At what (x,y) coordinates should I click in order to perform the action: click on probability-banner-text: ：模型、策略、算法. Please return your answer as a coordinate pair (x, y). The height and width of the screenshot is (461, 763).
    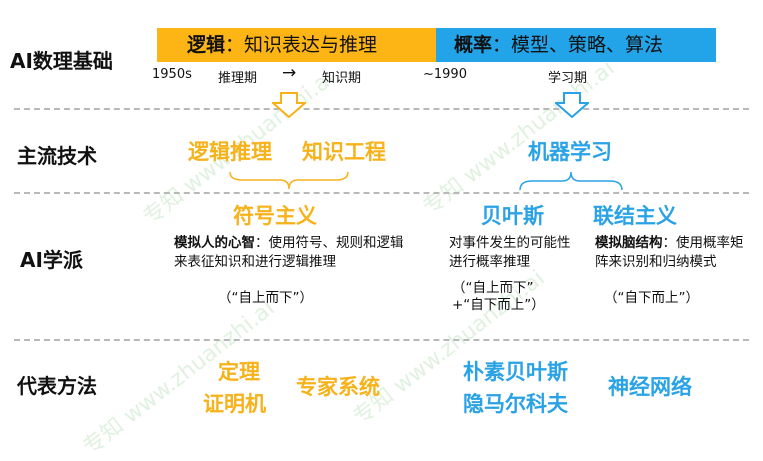
    Looking at the image, I should click on (578, 45).